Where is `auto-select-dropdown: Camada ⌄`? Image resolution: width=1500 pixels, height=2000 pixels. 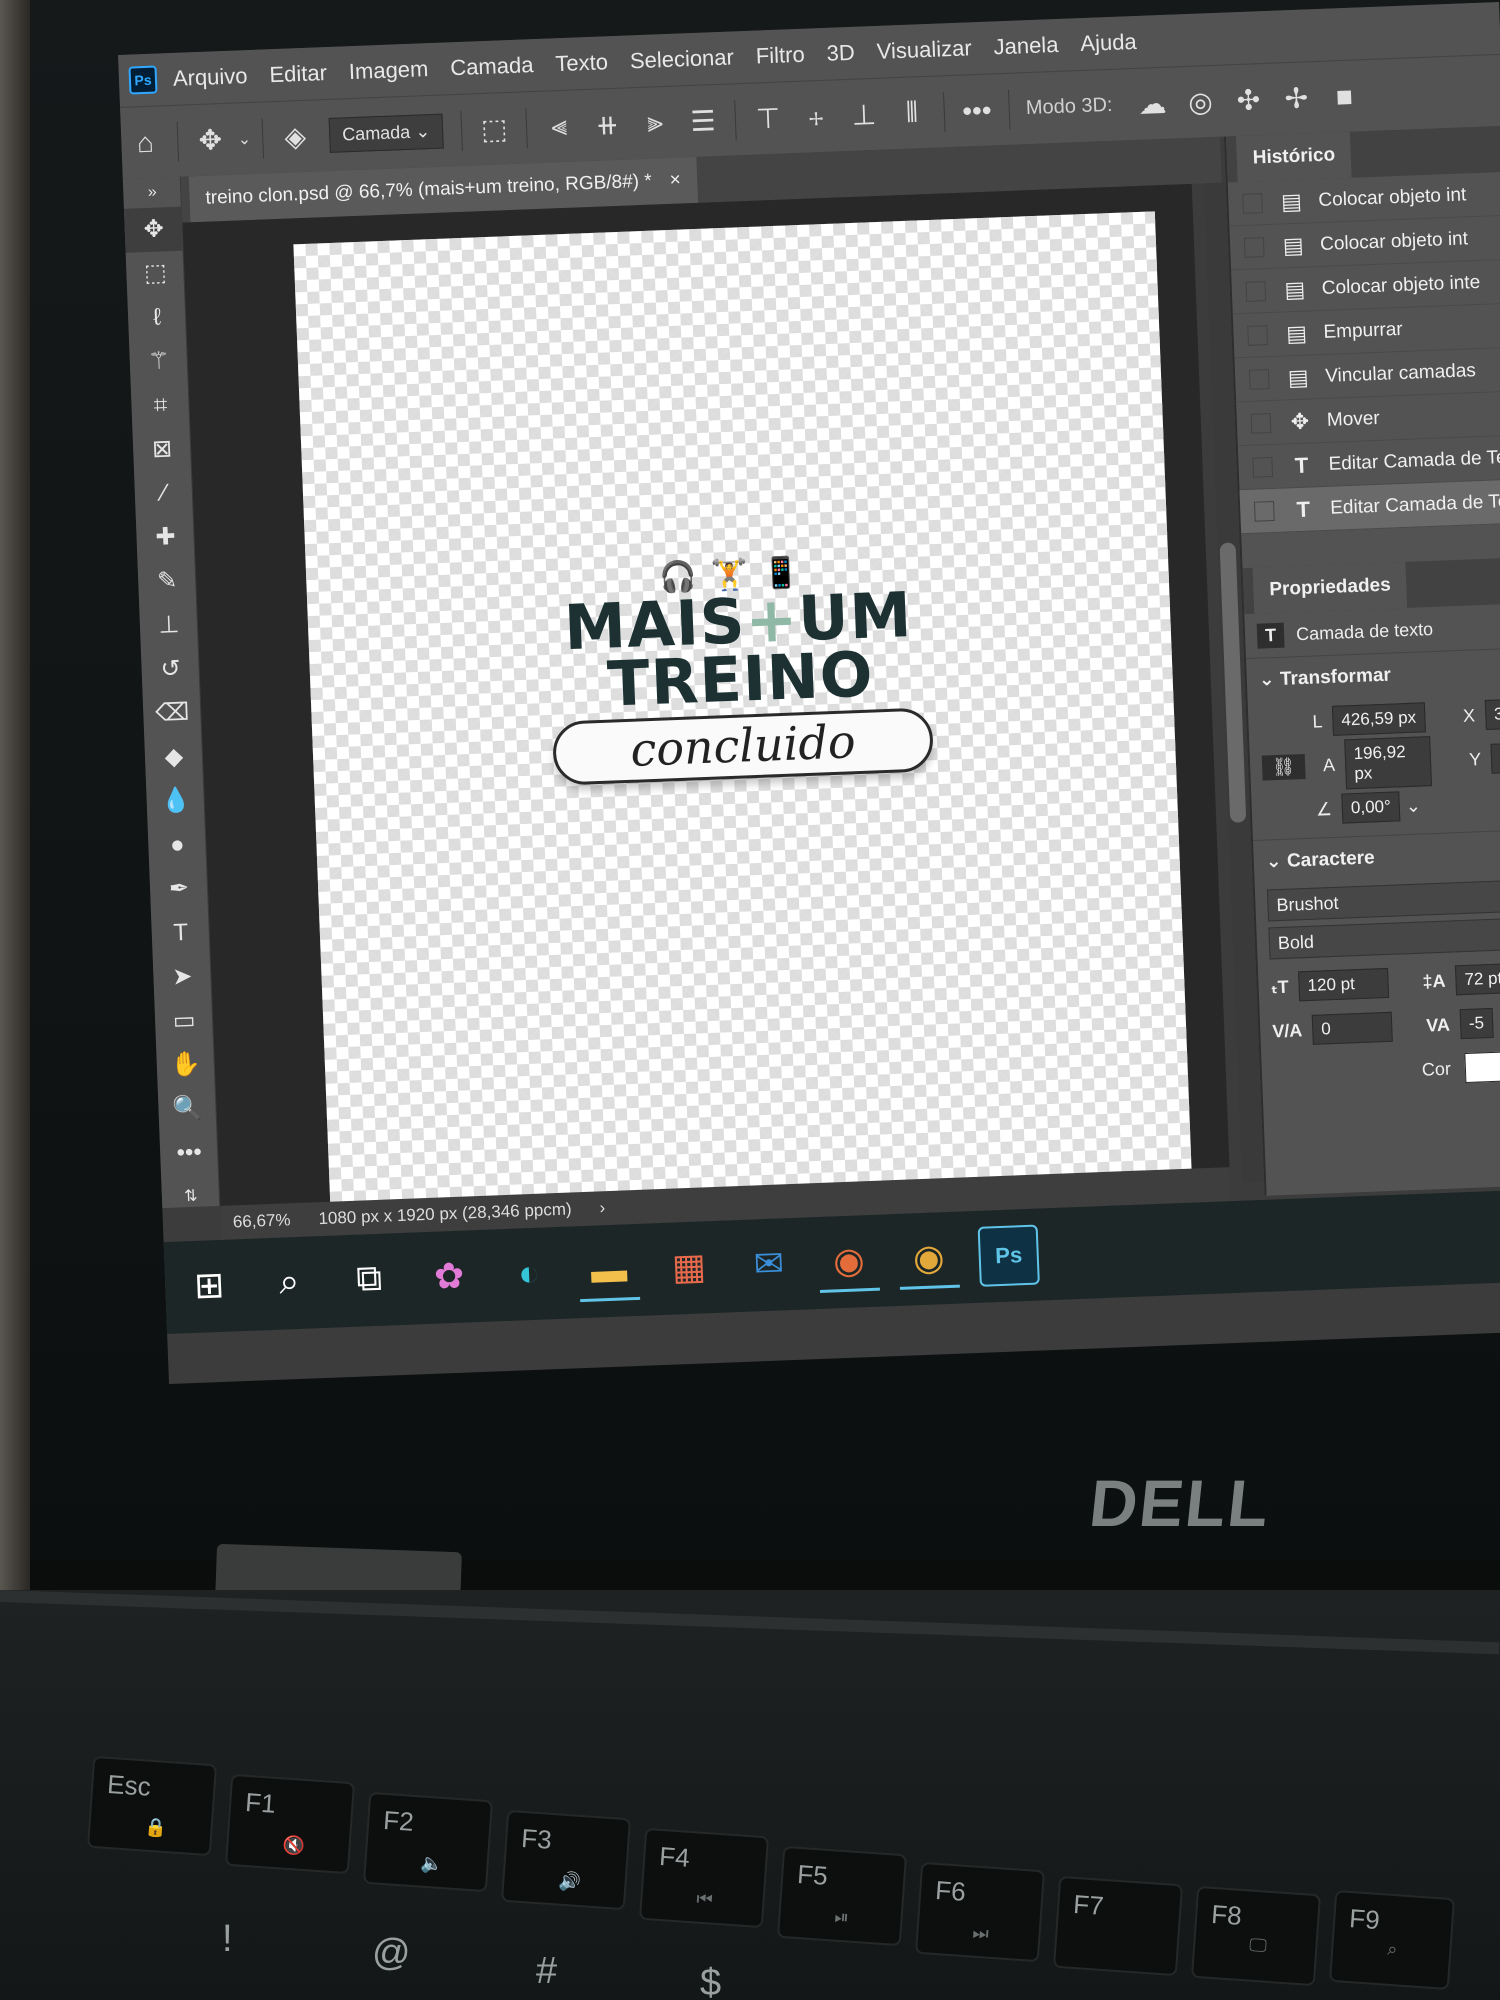 auto-select-dropdown: Camada ⌄ is located at coordinates (386, 133).